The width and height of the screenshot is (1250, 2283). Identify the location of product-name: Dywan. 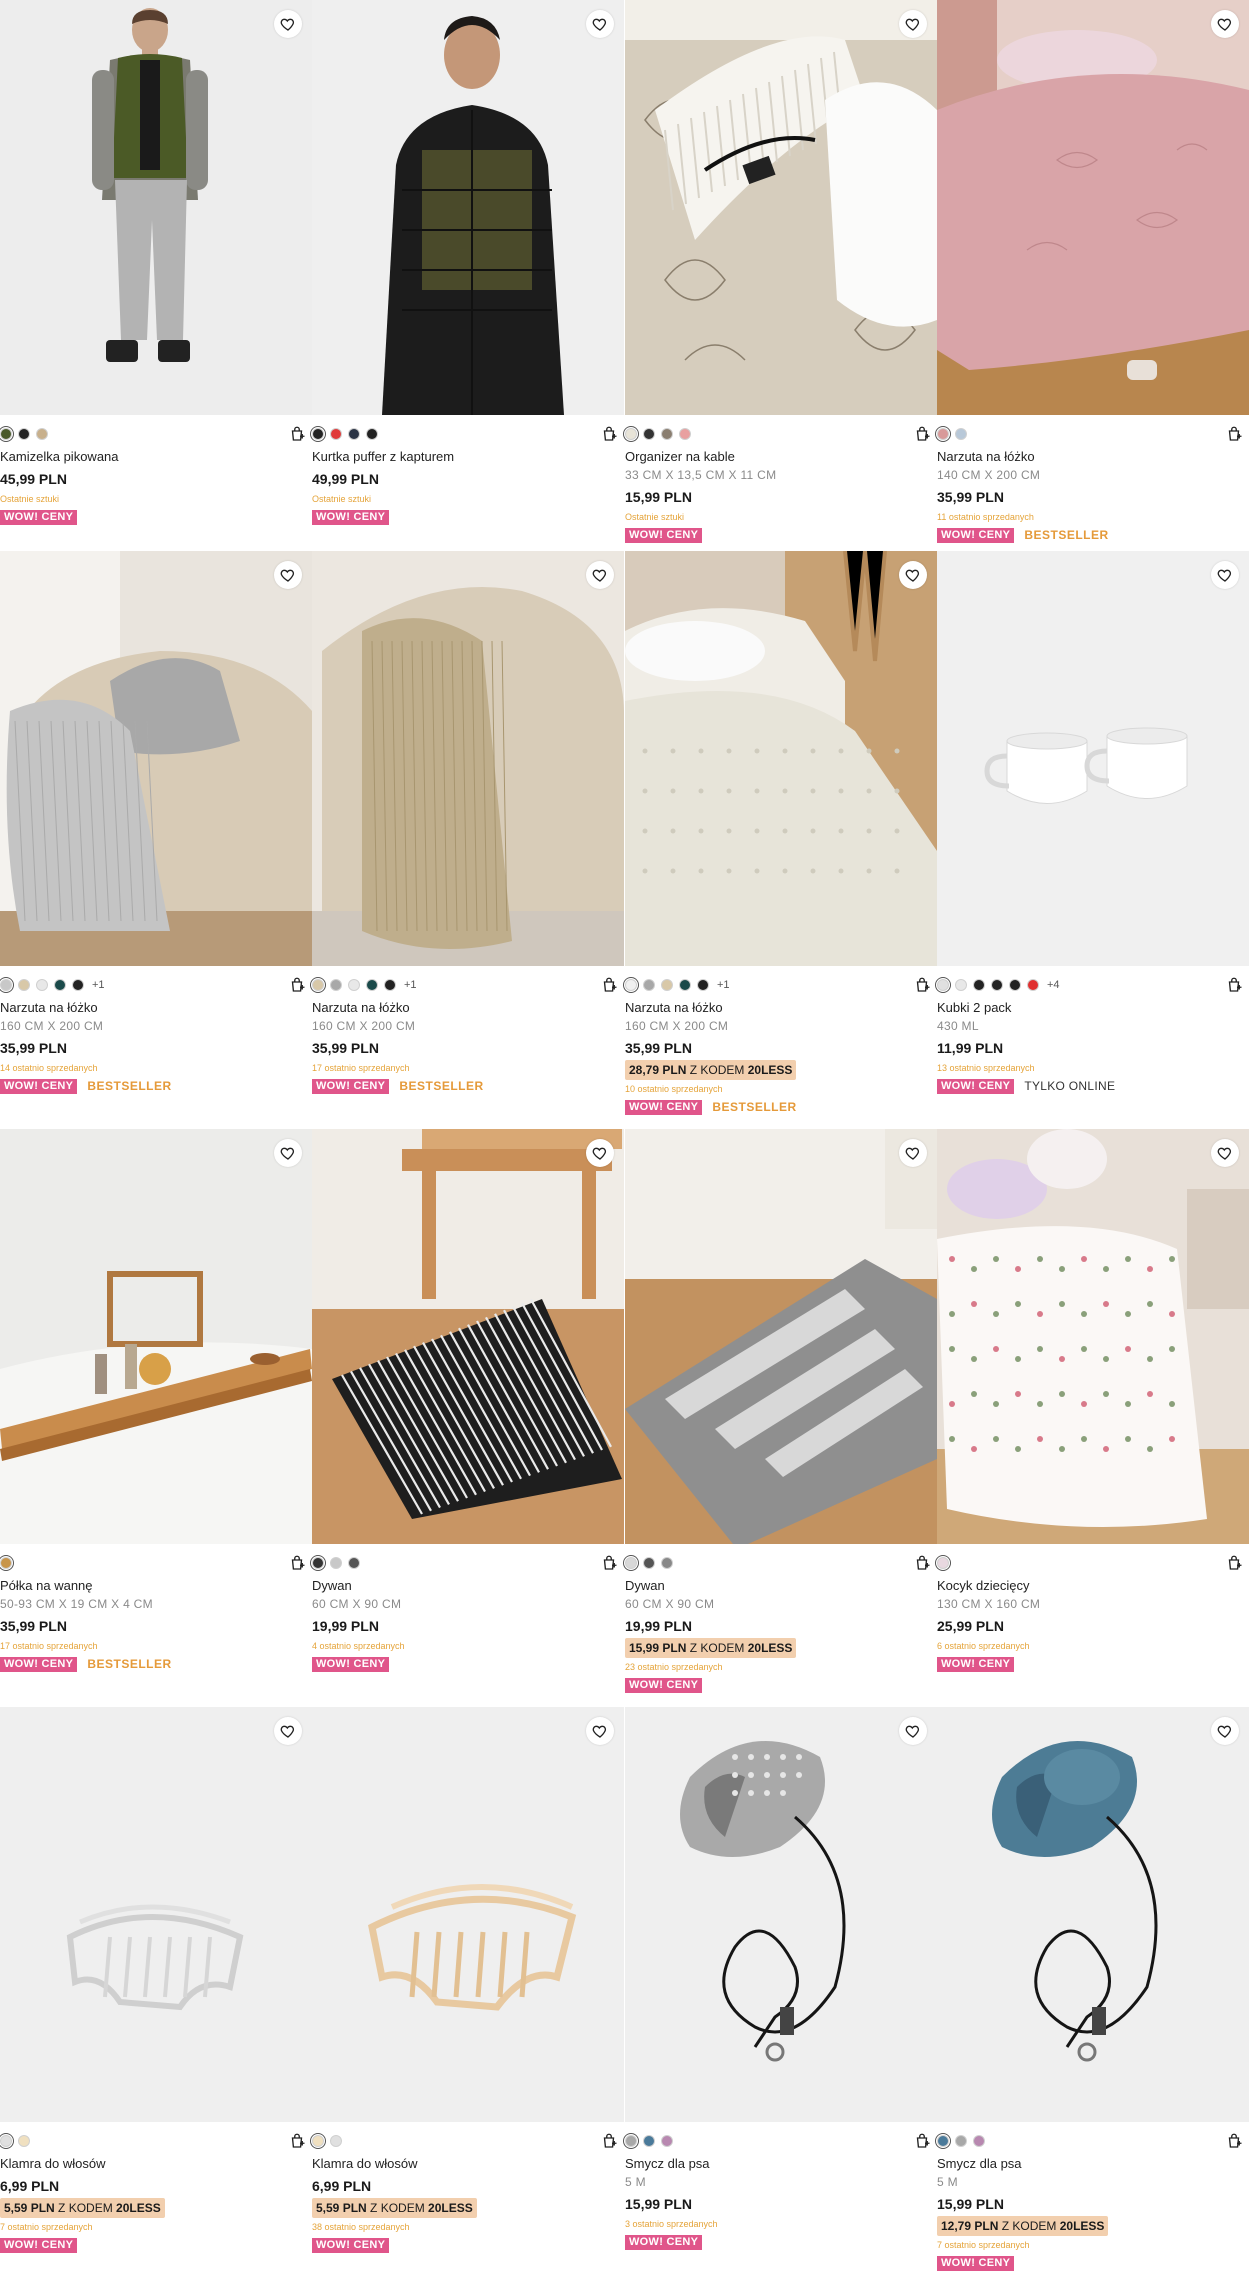
(468, 1586).